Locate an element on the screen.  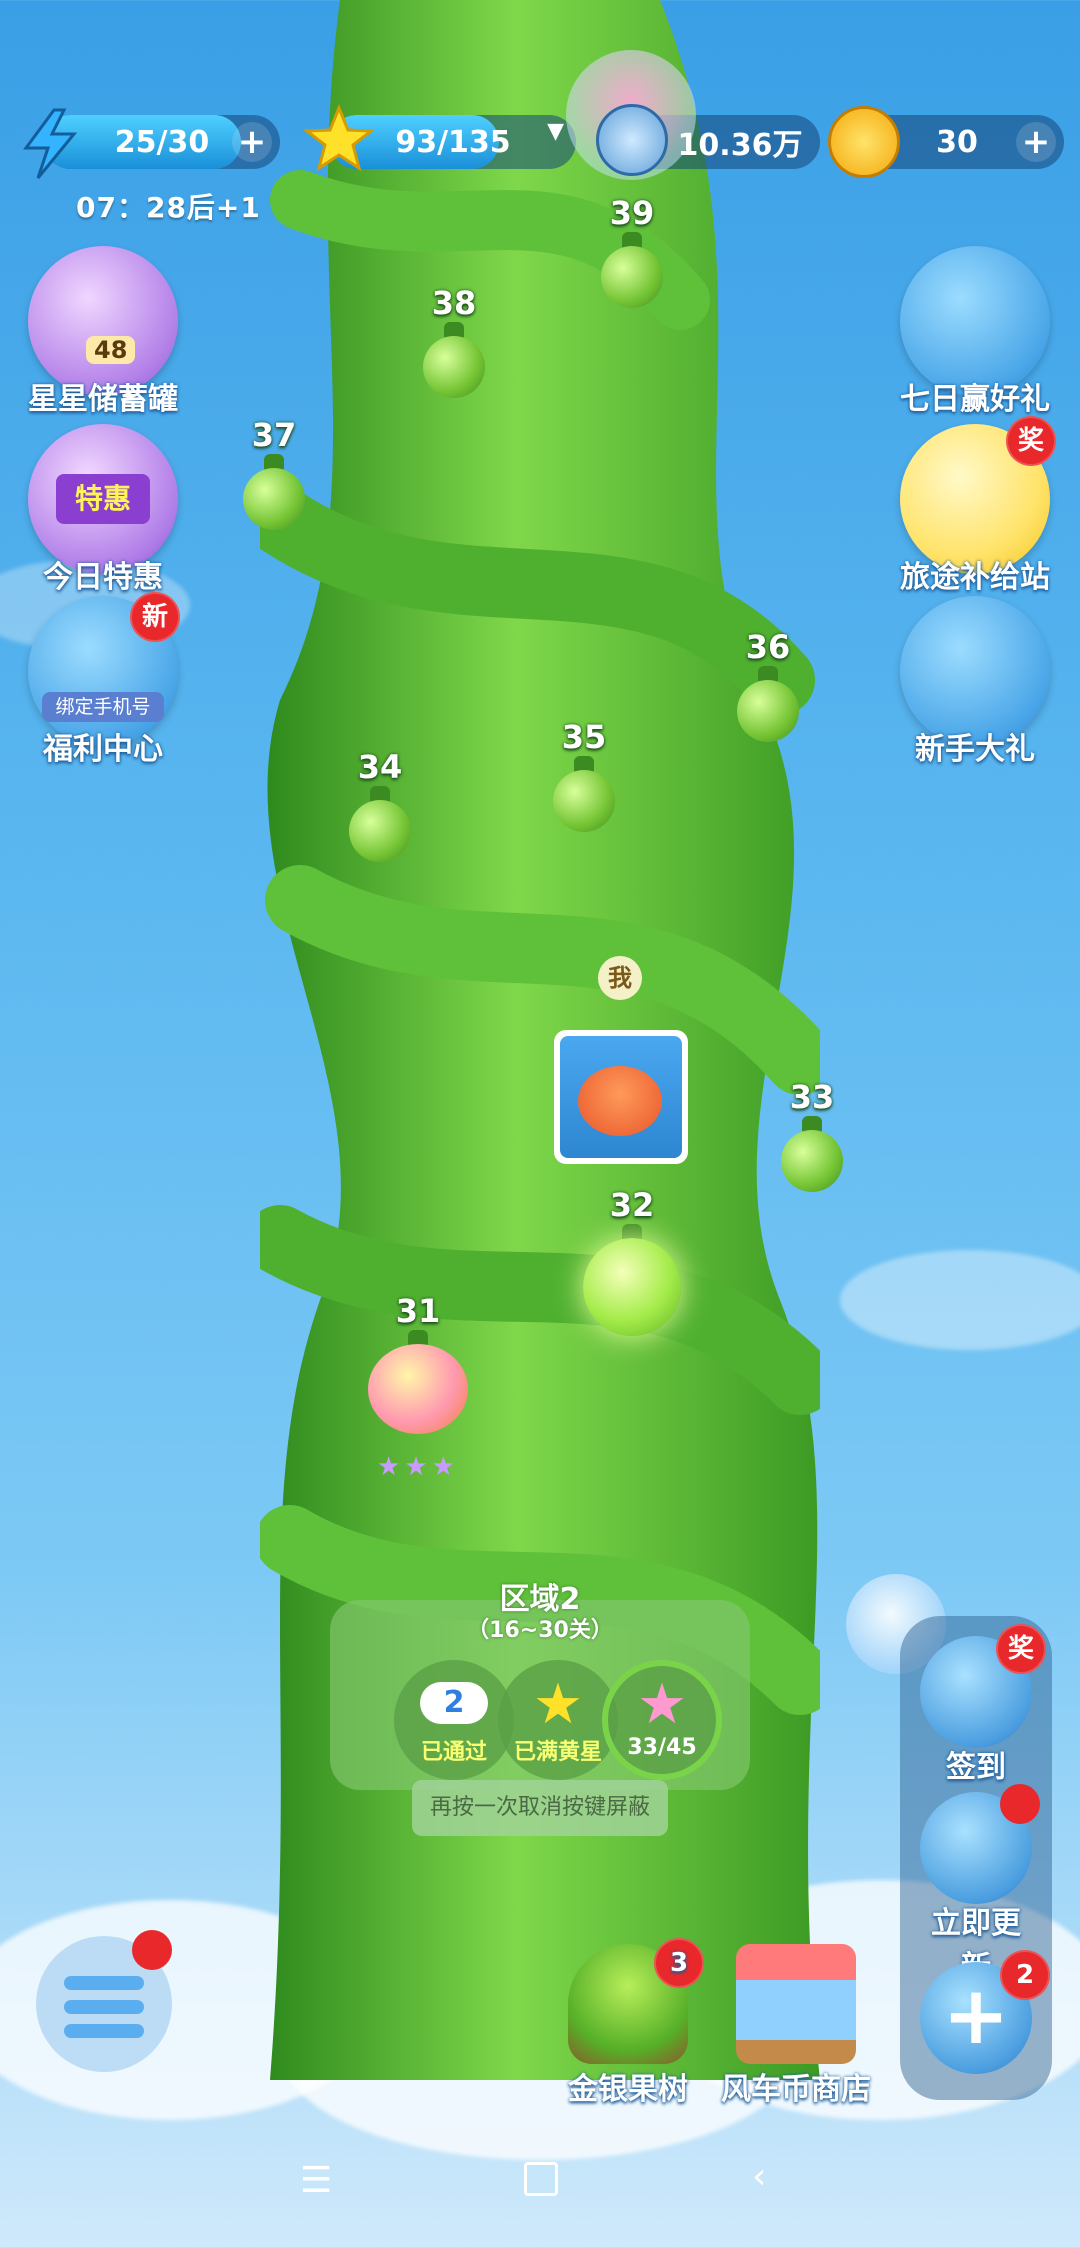
region-rainbow-stat: ★ 33/45 is located at coordinates (662, 1720).